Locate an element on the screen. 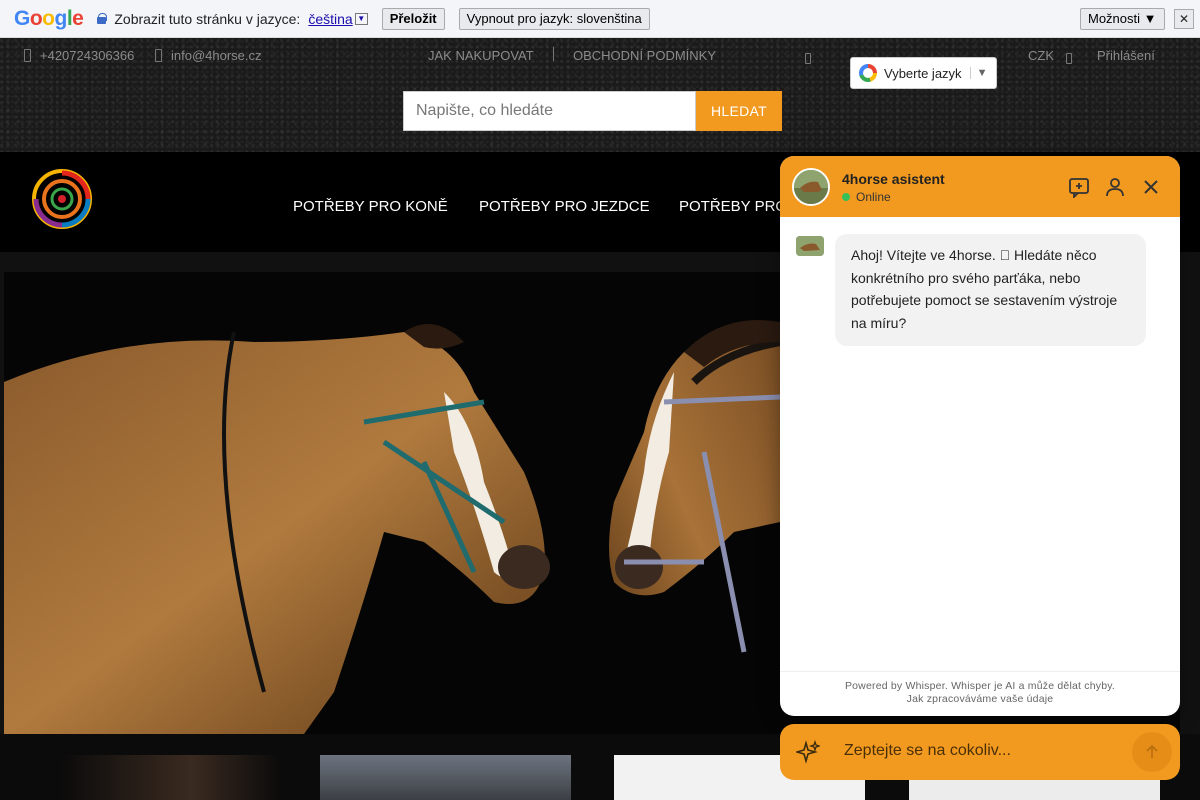 The height and width of the screenshot is (800, 1200). user-icon is located at coordinates (1069, 57).